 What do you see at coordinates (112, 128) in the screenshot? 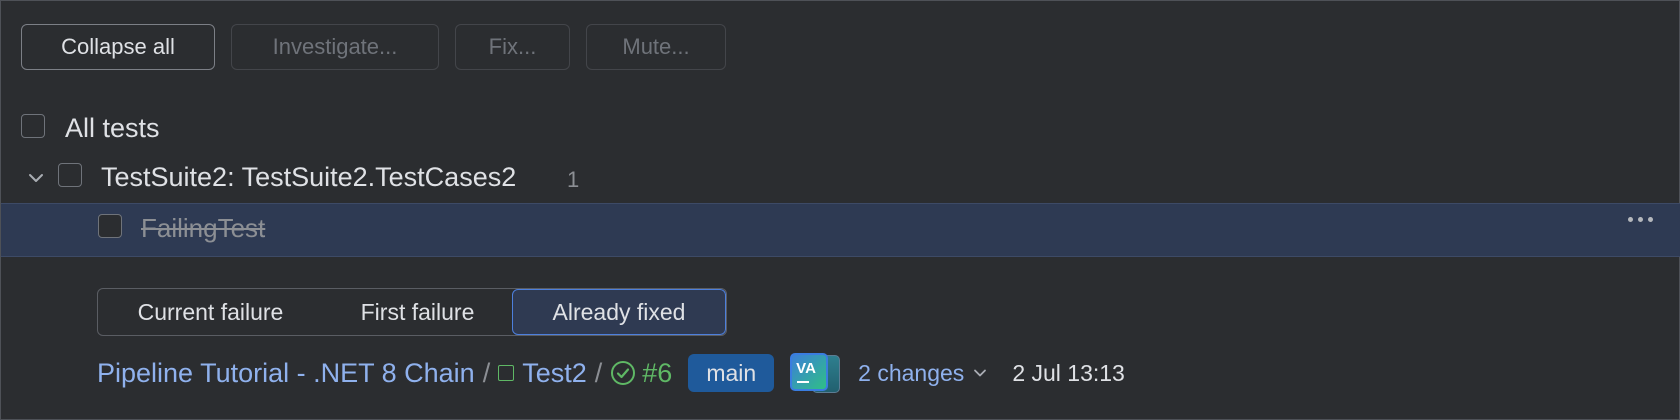
I see `all-tests-label: All tests` at bounding box center [112, 128].